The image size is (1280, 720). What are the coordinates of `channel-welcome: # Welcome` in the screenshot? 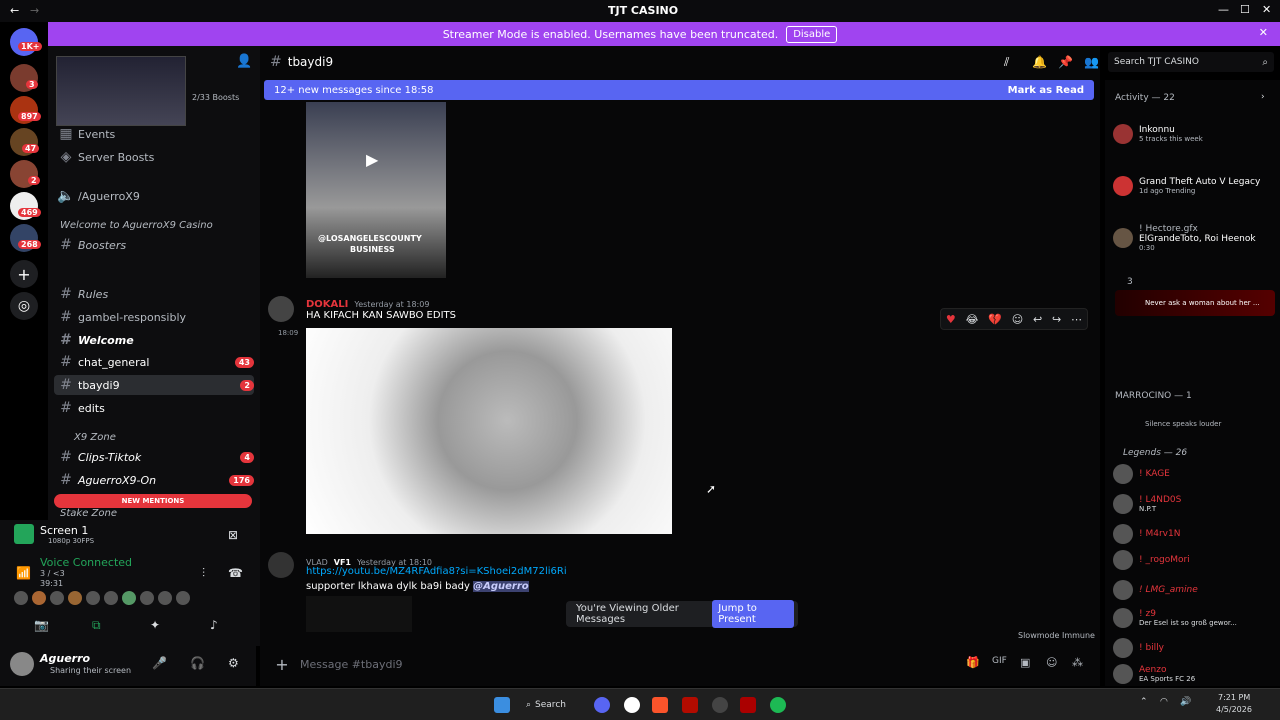 It's located at (154, 340).